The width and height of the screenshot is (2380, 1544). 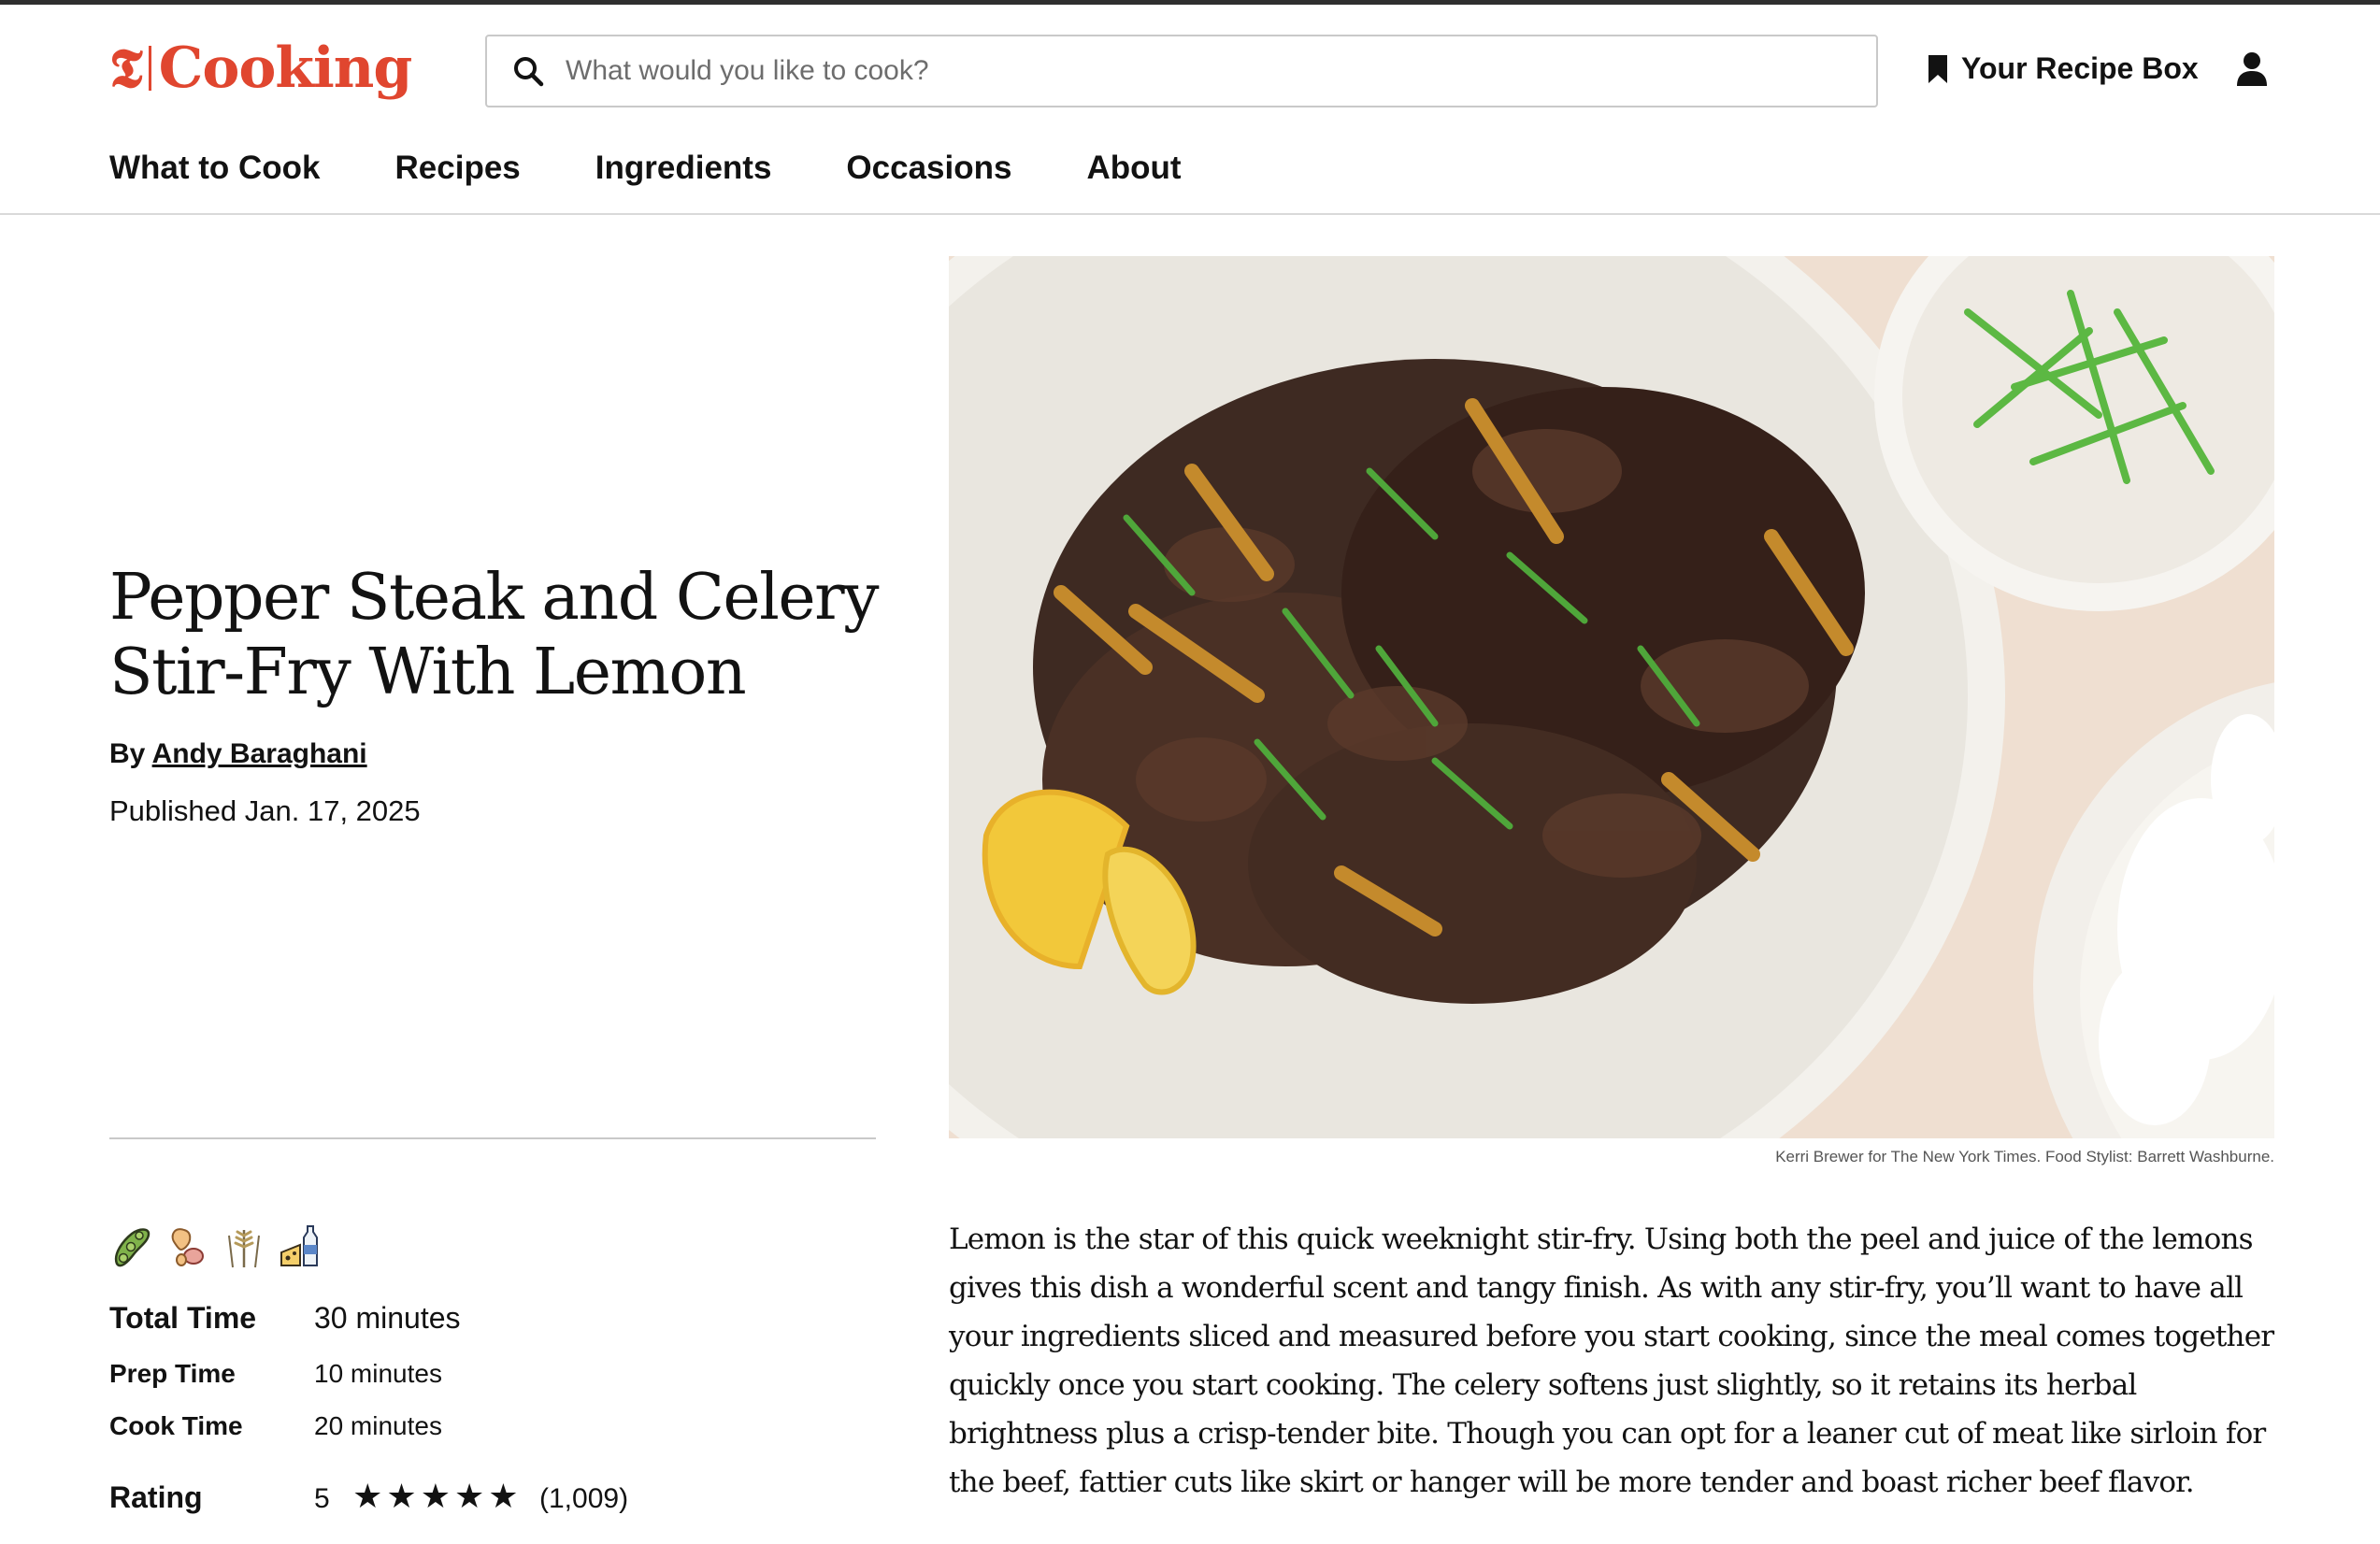 I want to click on nav-item-what-to-cook: What to Cook, so click(x=215, y=168).